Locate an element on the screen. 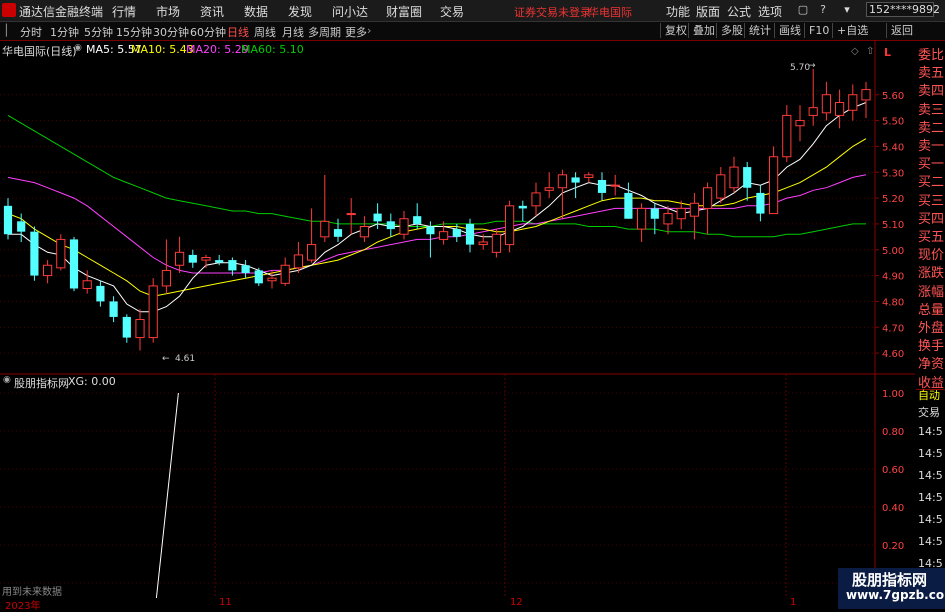 The height and width of the screenshot is (612, 945). watermark-url: www.7gpzb.com is located at coordinates (895, 595).